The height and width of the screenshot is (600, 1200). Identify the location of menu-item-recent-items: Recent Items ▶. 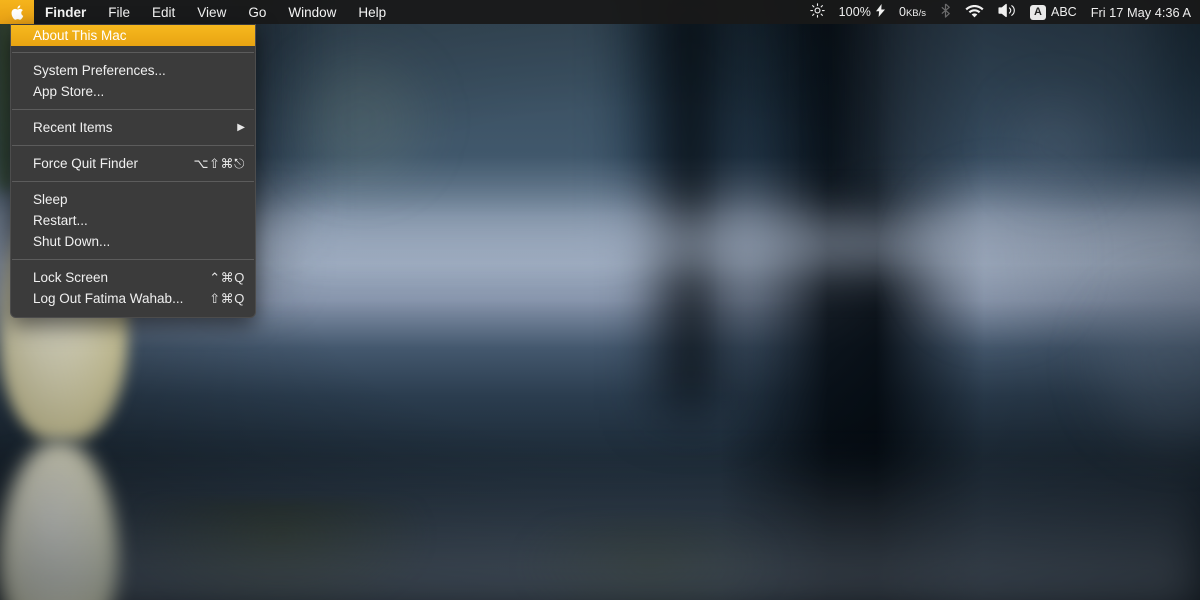
(133, 127).